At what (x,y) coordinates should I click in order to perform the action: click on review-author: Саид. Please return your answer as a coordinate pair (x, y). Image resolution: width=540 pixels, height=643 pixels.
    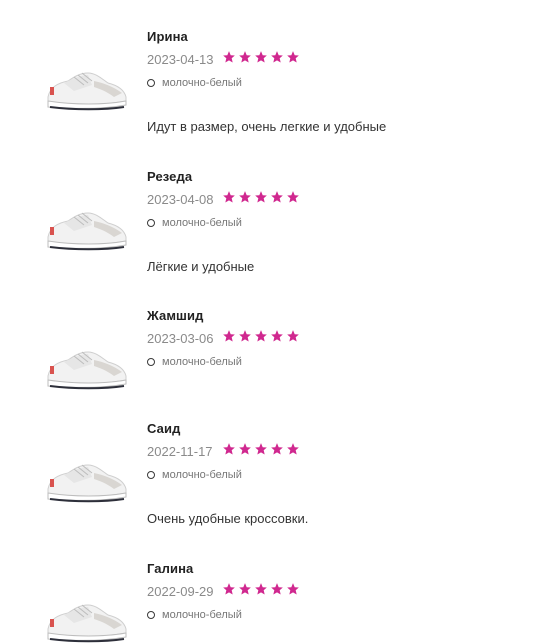
    Looking at the image, I should click on (164, 428).